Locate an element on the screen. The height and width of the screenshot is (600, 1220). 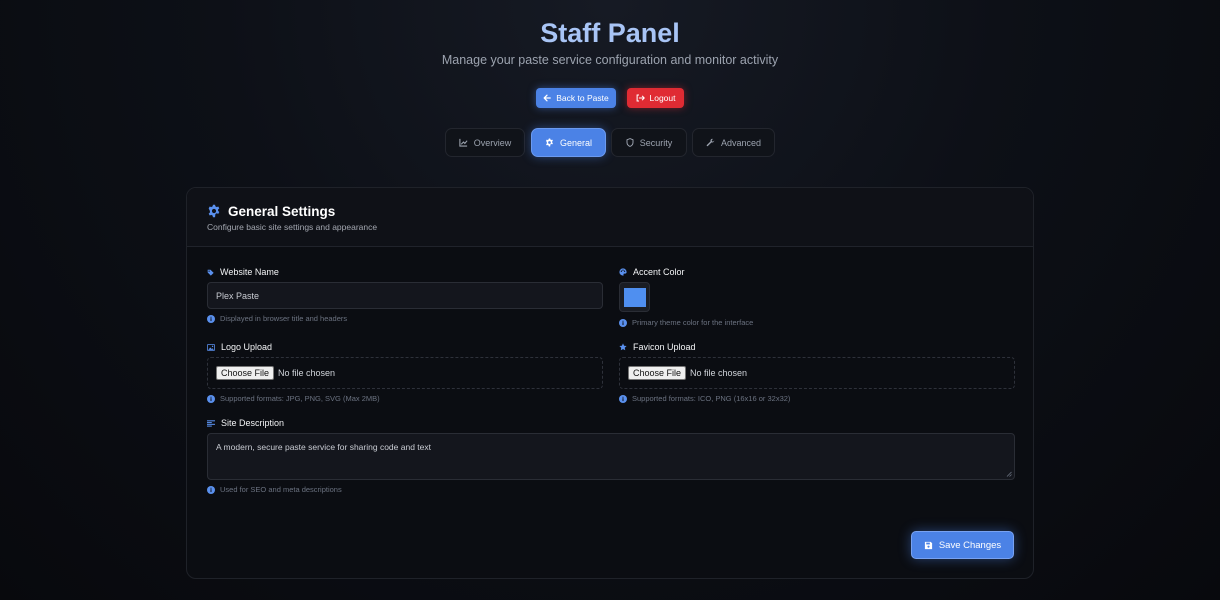
logo-choose-file-button: Choose File is located at coordinates (245, 373).